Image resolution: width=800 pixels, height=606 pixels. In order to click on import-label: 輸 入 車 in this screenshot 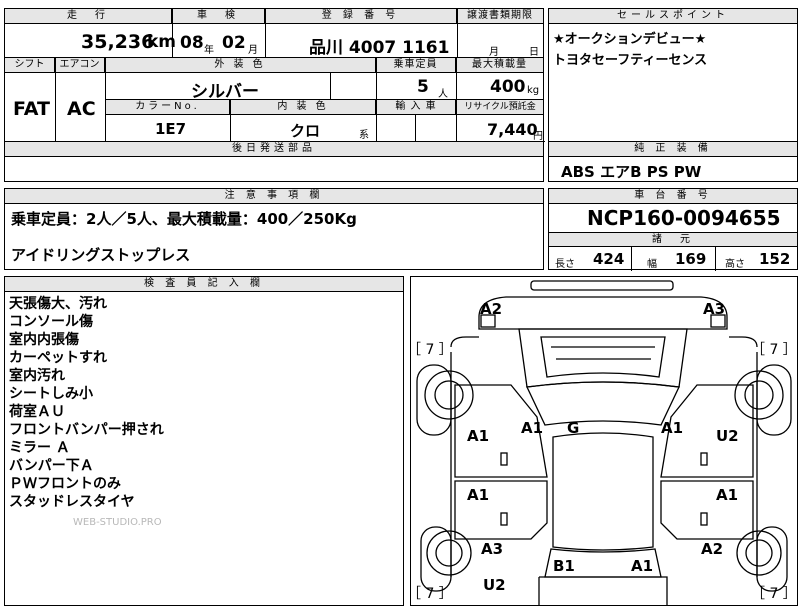, I will do `click(416, 107)`.